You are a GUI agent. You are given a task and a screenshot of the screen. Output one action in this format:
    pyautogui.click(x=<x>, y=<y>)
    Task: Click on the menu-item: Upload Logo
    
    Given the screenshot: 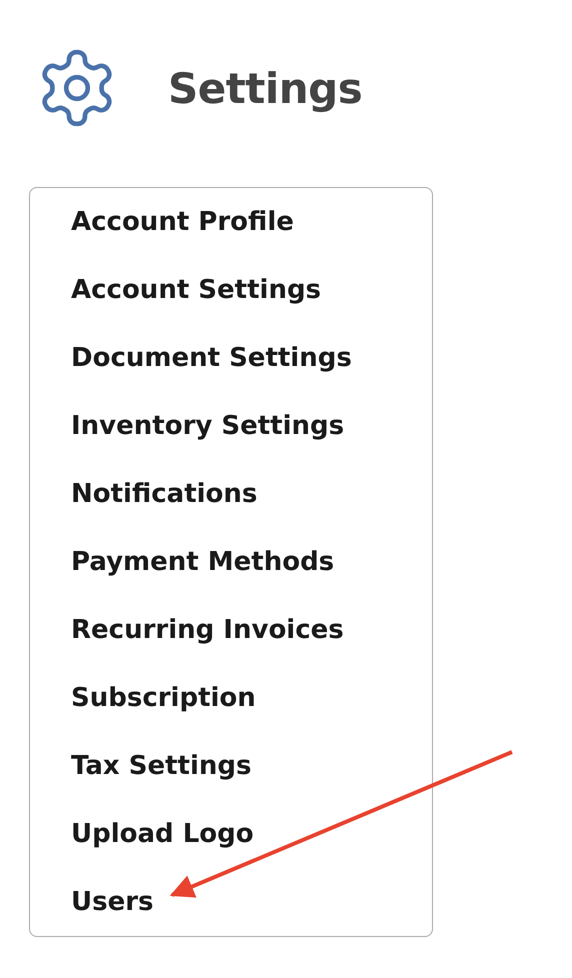 What is the action you would take?
    pyautogui.click(x=231, y=834)
    